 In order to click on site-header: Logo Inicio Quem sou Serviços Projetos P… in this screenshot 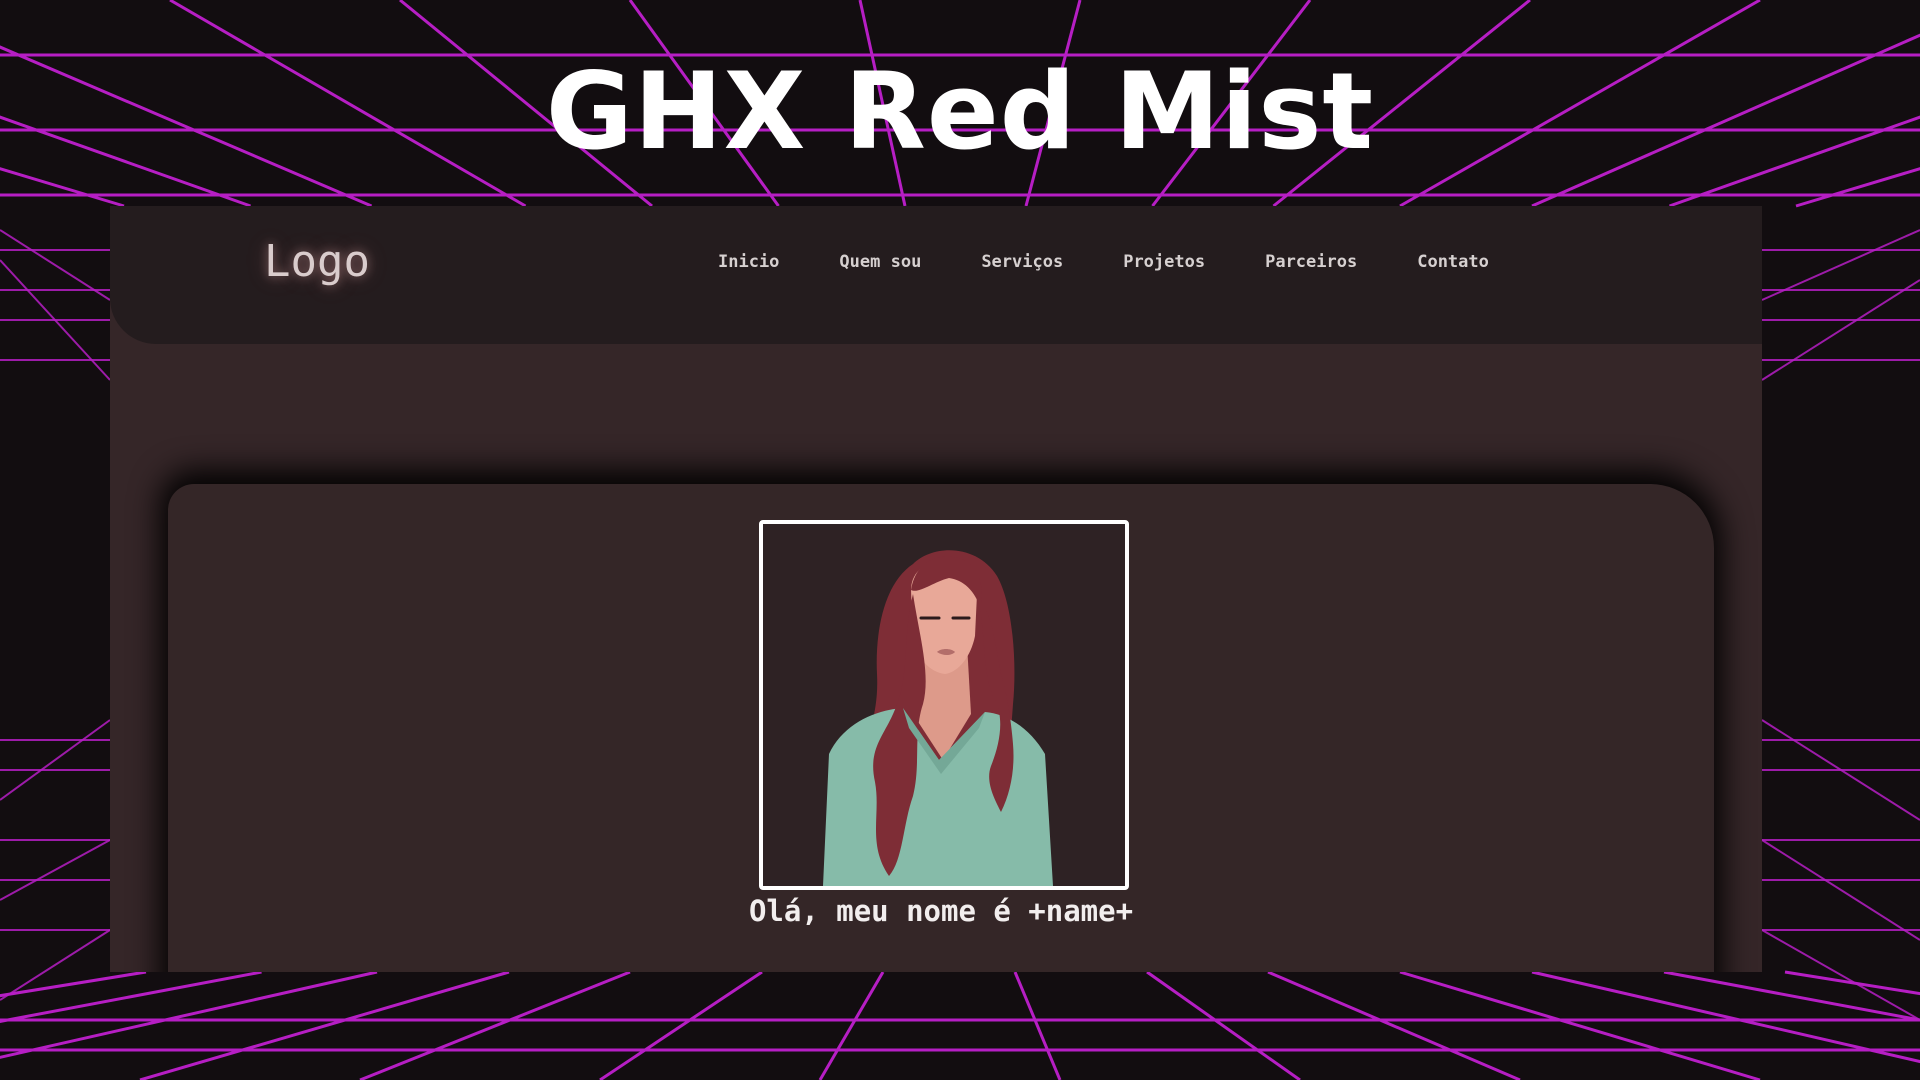, I will do `click(936, 275)`.